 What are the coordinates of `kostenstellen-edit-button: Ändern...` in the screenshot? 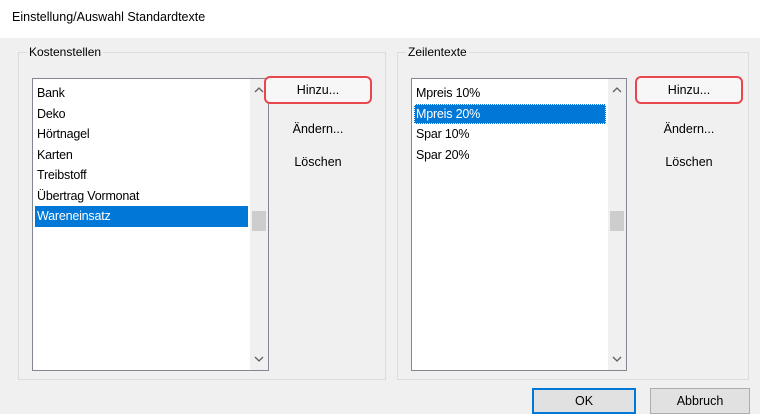 It's located at (318, 129).